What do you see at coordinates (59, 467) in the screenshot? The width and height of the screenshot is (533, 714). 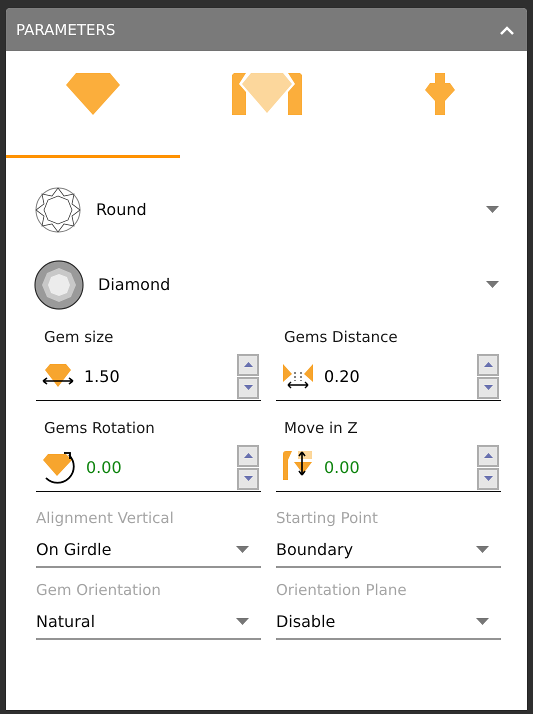 I see `rotation-icon` at bounding box center [59, 467].